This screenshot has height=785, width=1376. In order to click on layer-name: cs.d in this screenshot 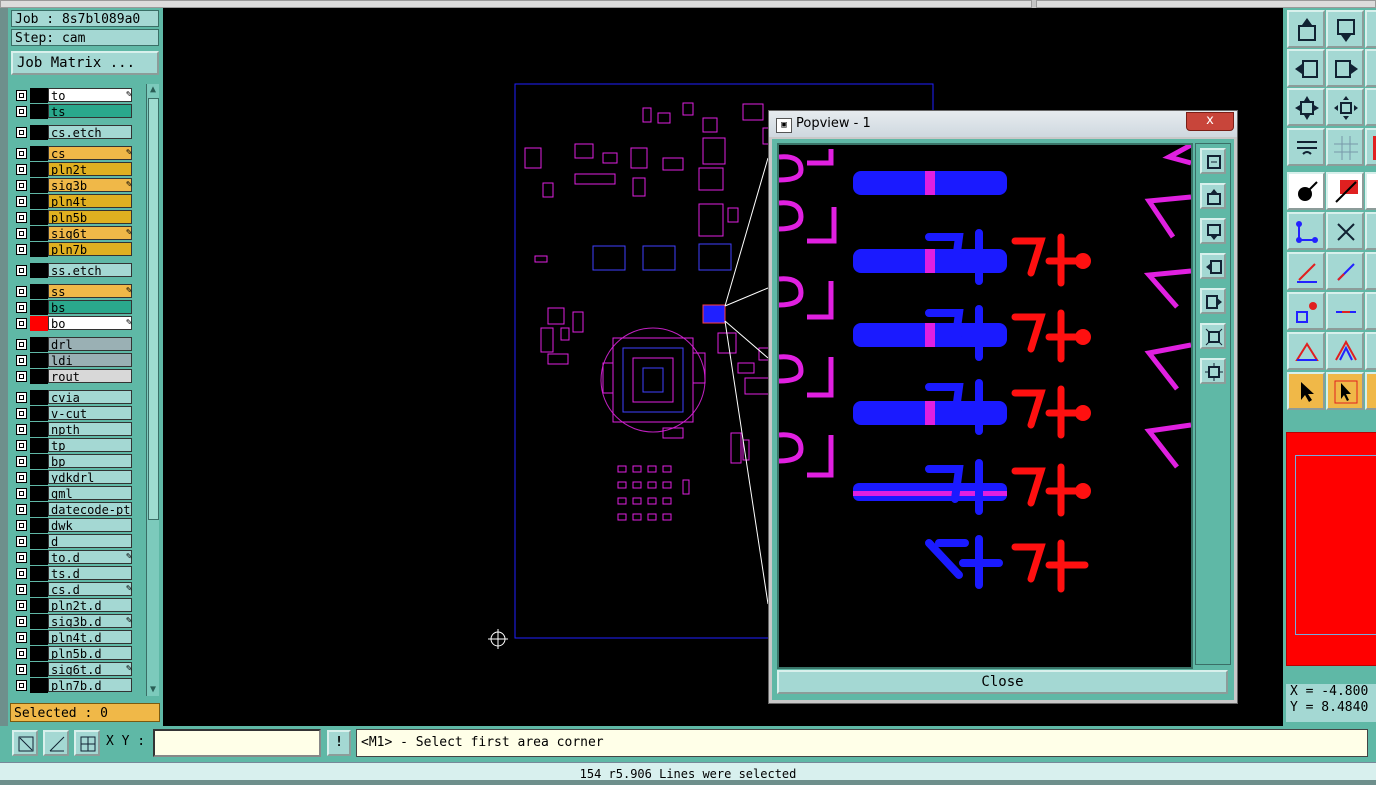, I will do `click(90, 589)`.